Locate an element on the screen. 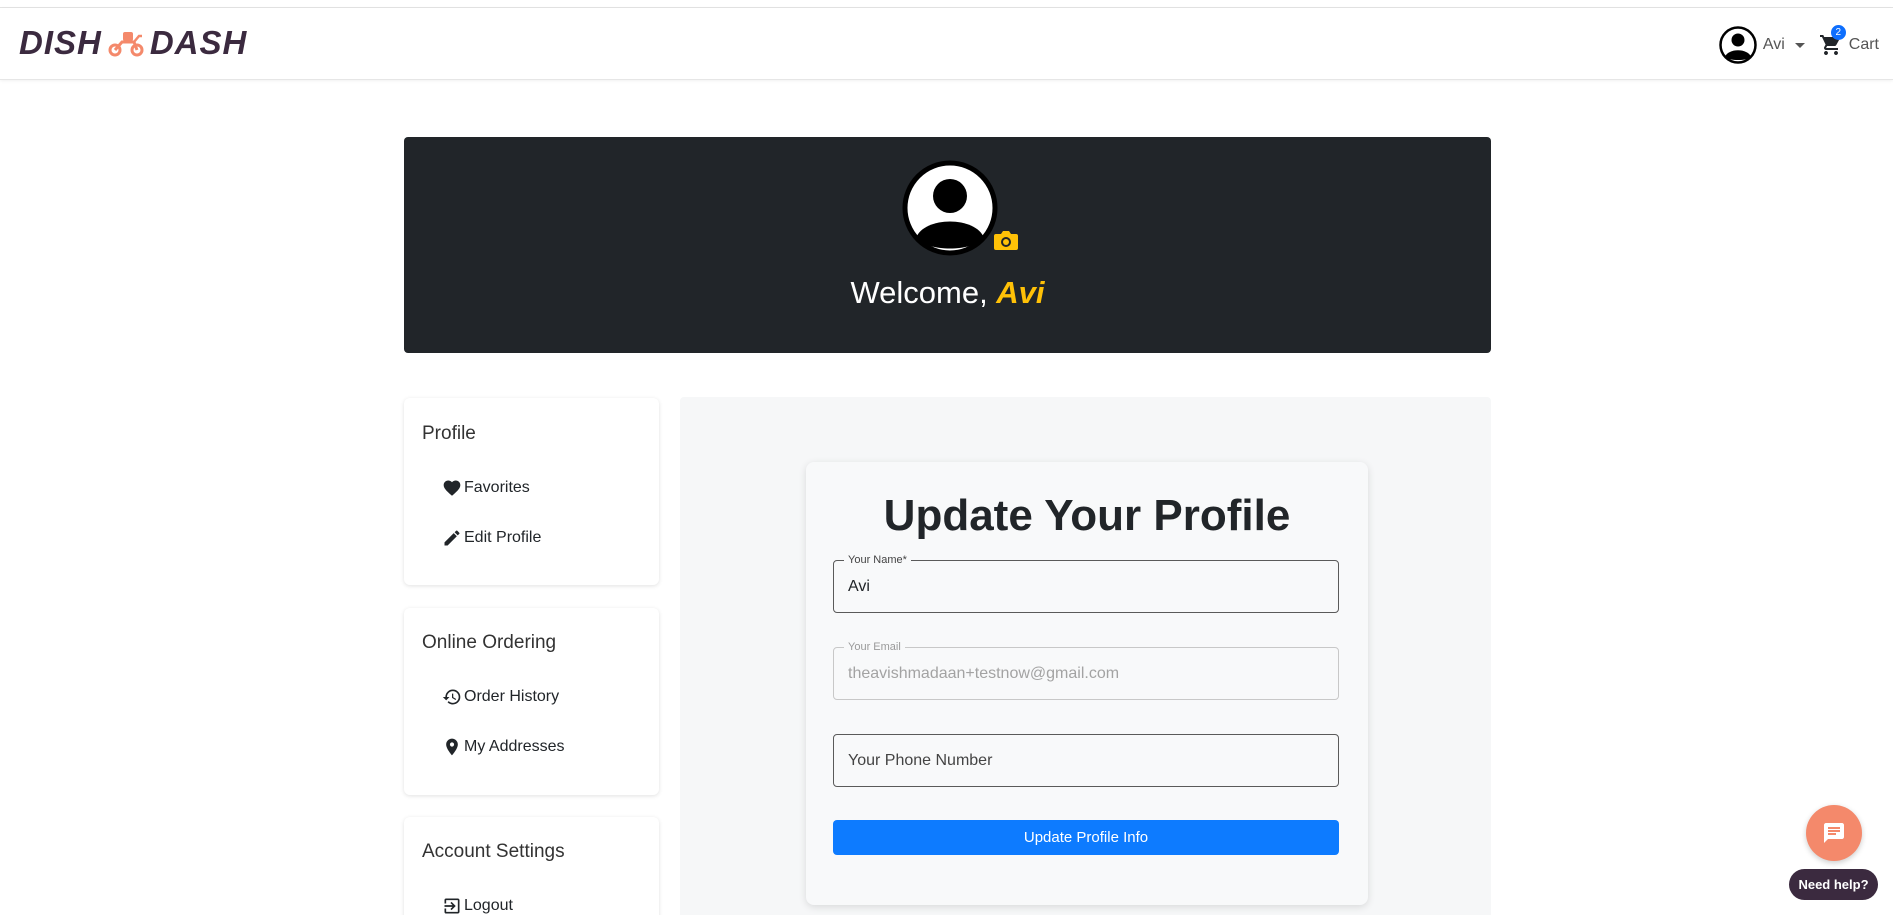  sidebar-card-profile: Profile Favorites Edit Profile is located at coordinates (531, 491).